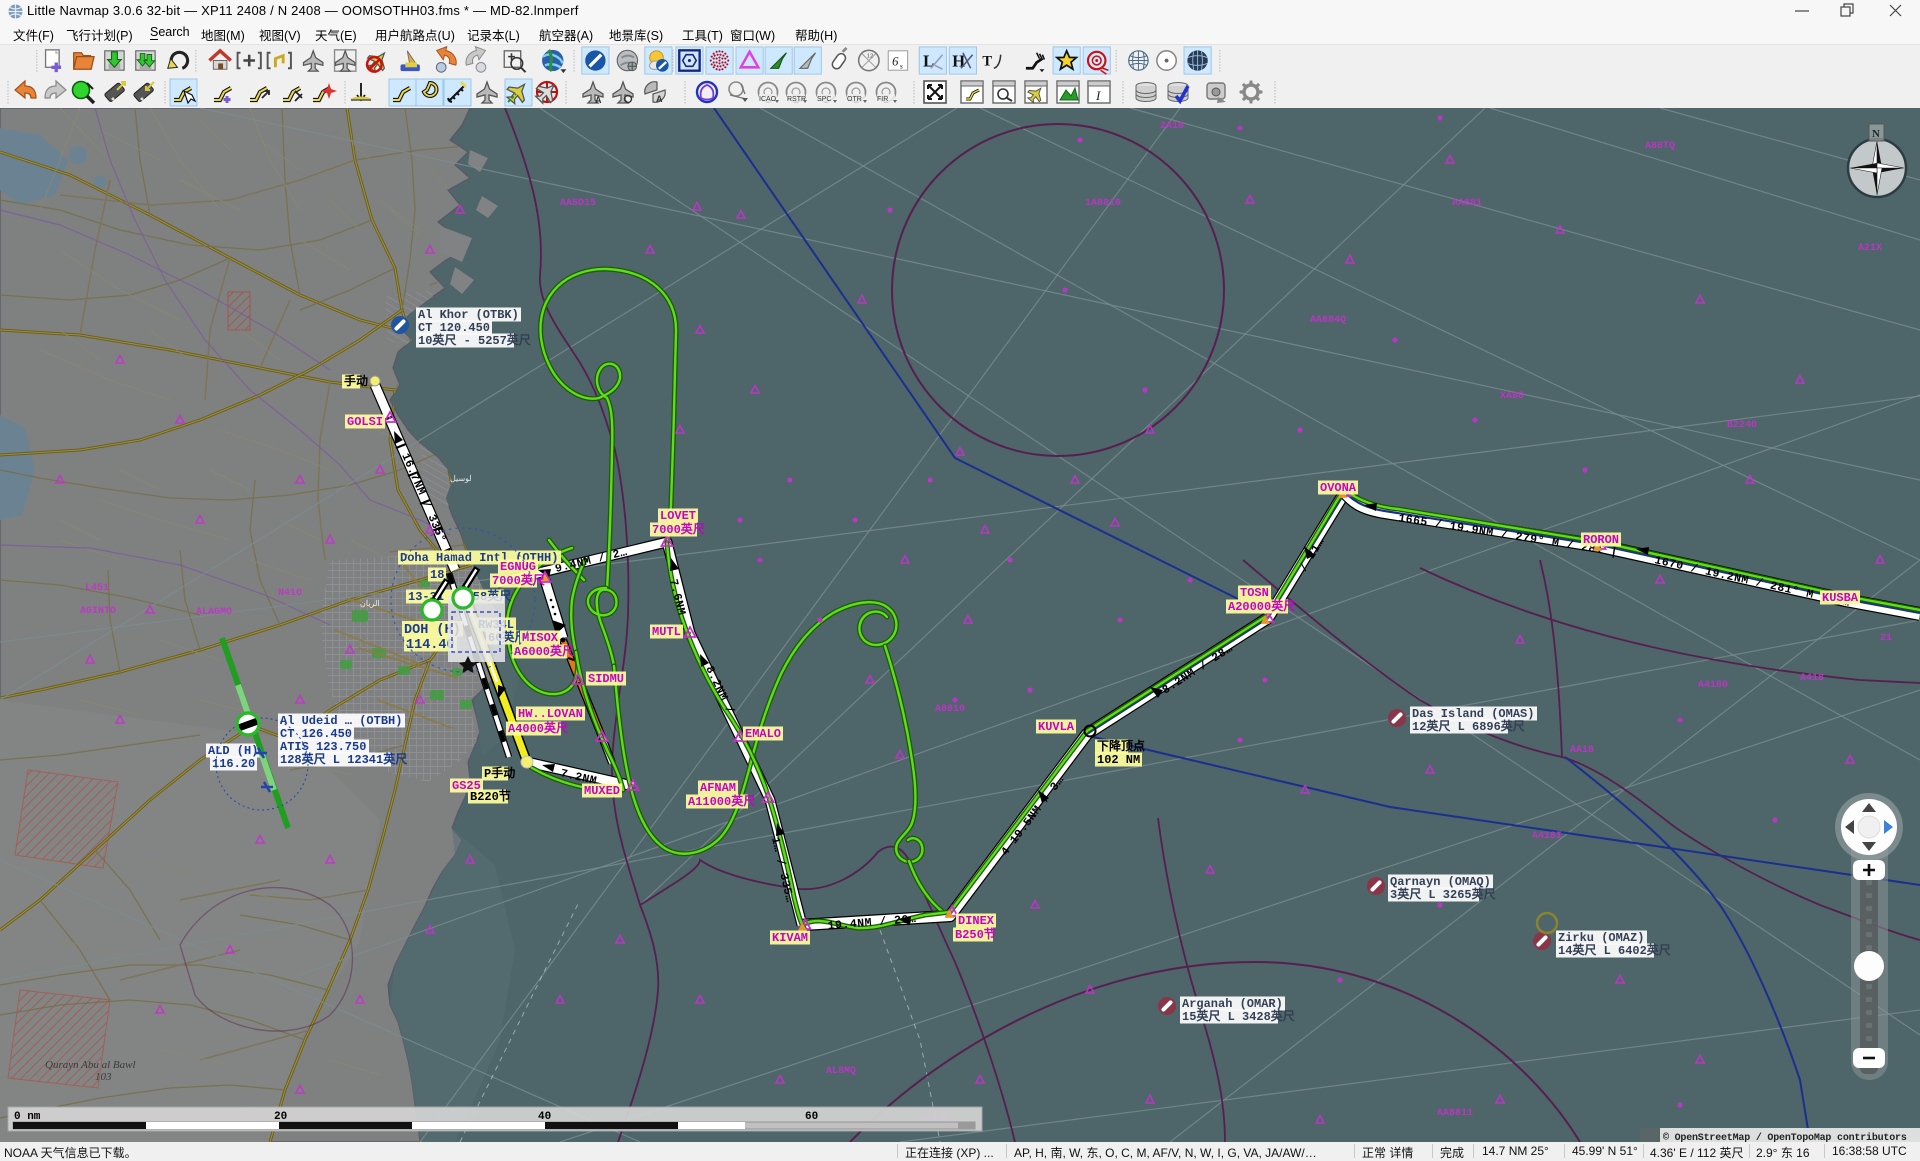  Describe the element at coordinates (1254, 593) in the screenshot. I see `svg-text: TOSN` at that location.